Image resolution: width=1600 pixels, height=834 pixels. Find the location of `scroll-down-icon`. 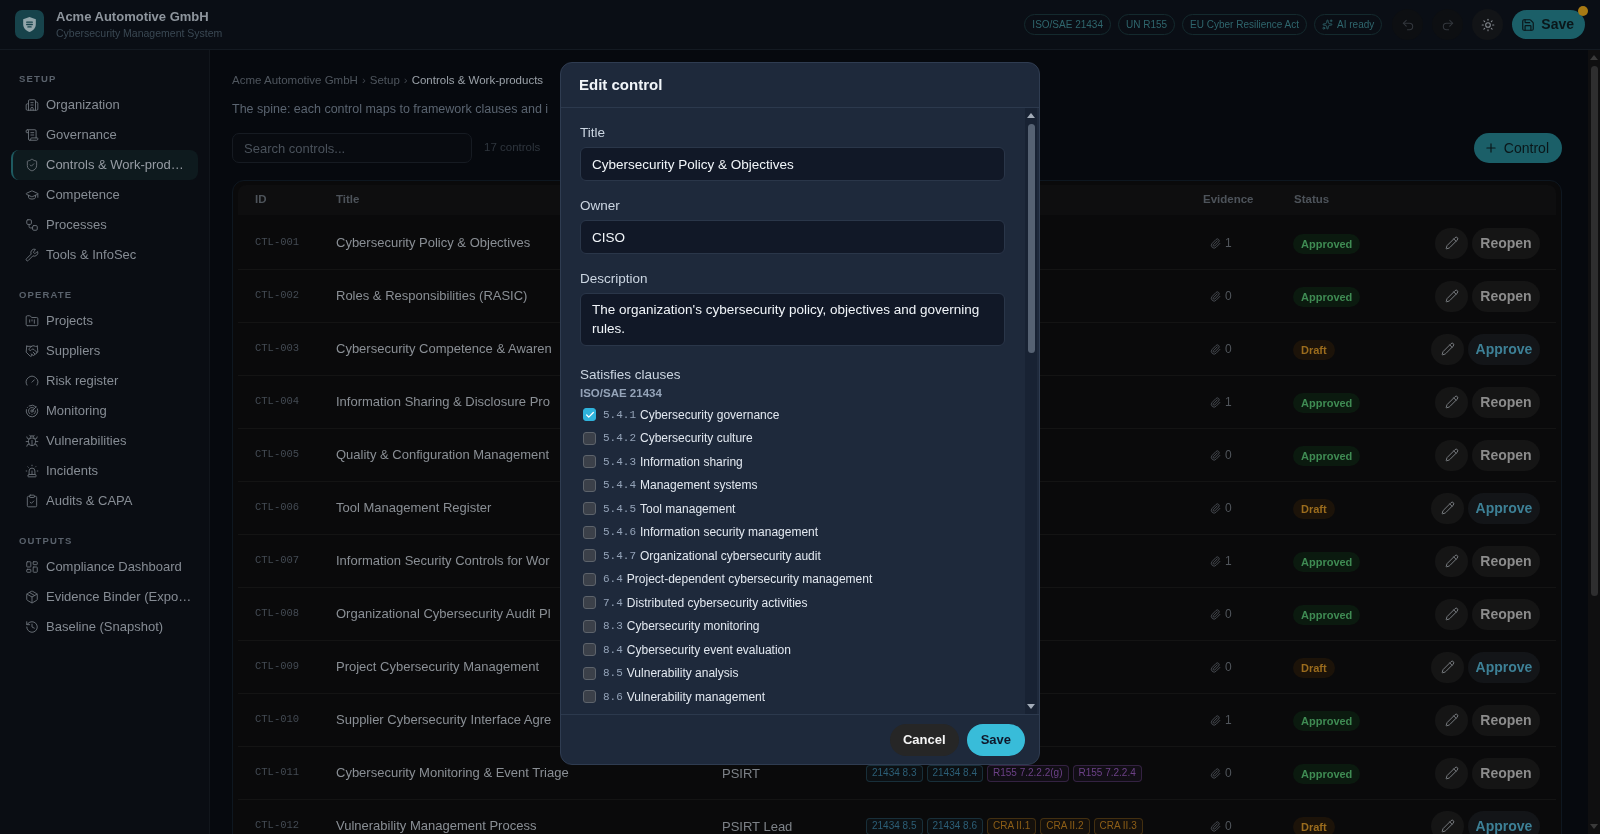

scroll-down-icon is located at coordinates (1031, 706).